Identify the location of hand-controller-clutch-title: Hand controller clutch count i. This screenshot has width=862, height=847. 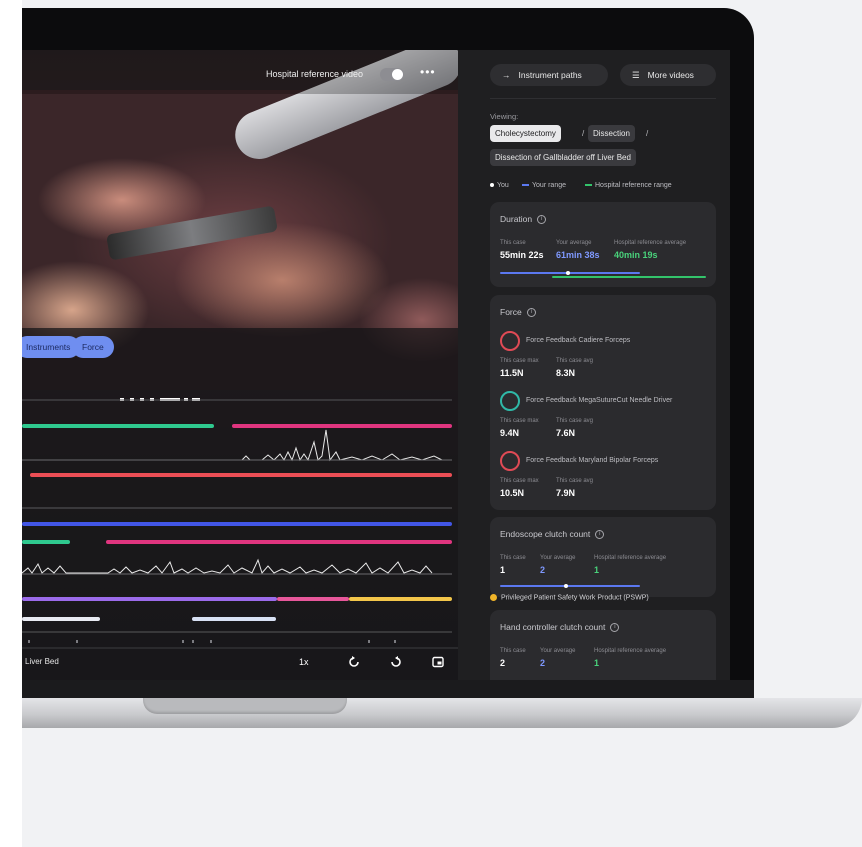
(560, 627).